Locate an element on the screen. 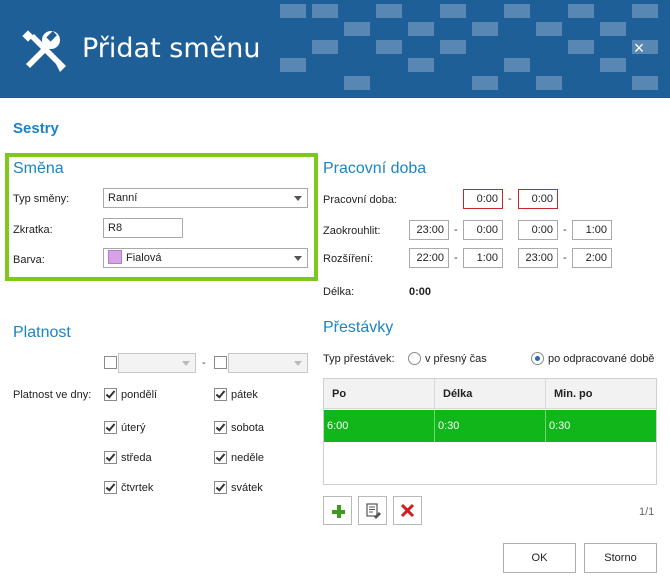 The image size is (670, 582). add-break-button is located at coordinates (337, 510).